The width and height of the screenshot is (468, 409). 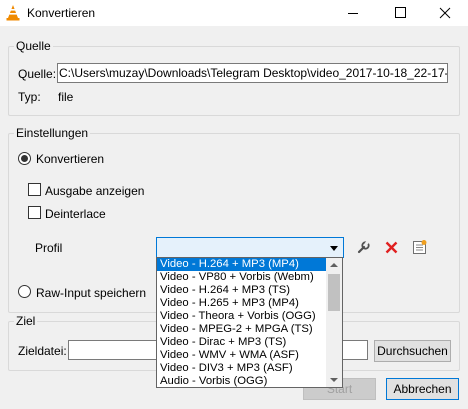 I want to click on scroll-down-icon, so click(x=334, y=380).